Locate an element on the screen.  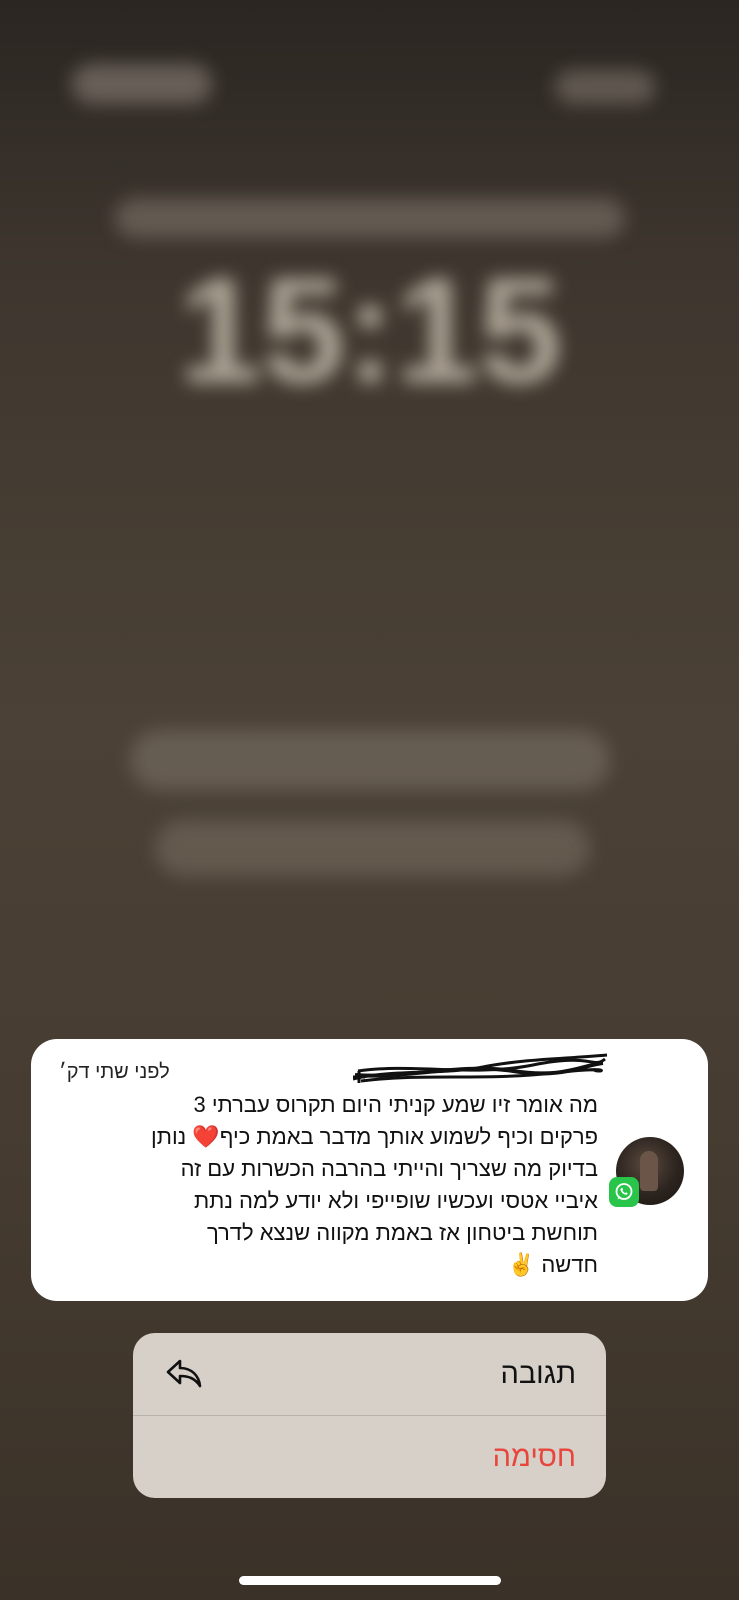
blurred-clock: 15:15 is located at coordinates (370, 330).